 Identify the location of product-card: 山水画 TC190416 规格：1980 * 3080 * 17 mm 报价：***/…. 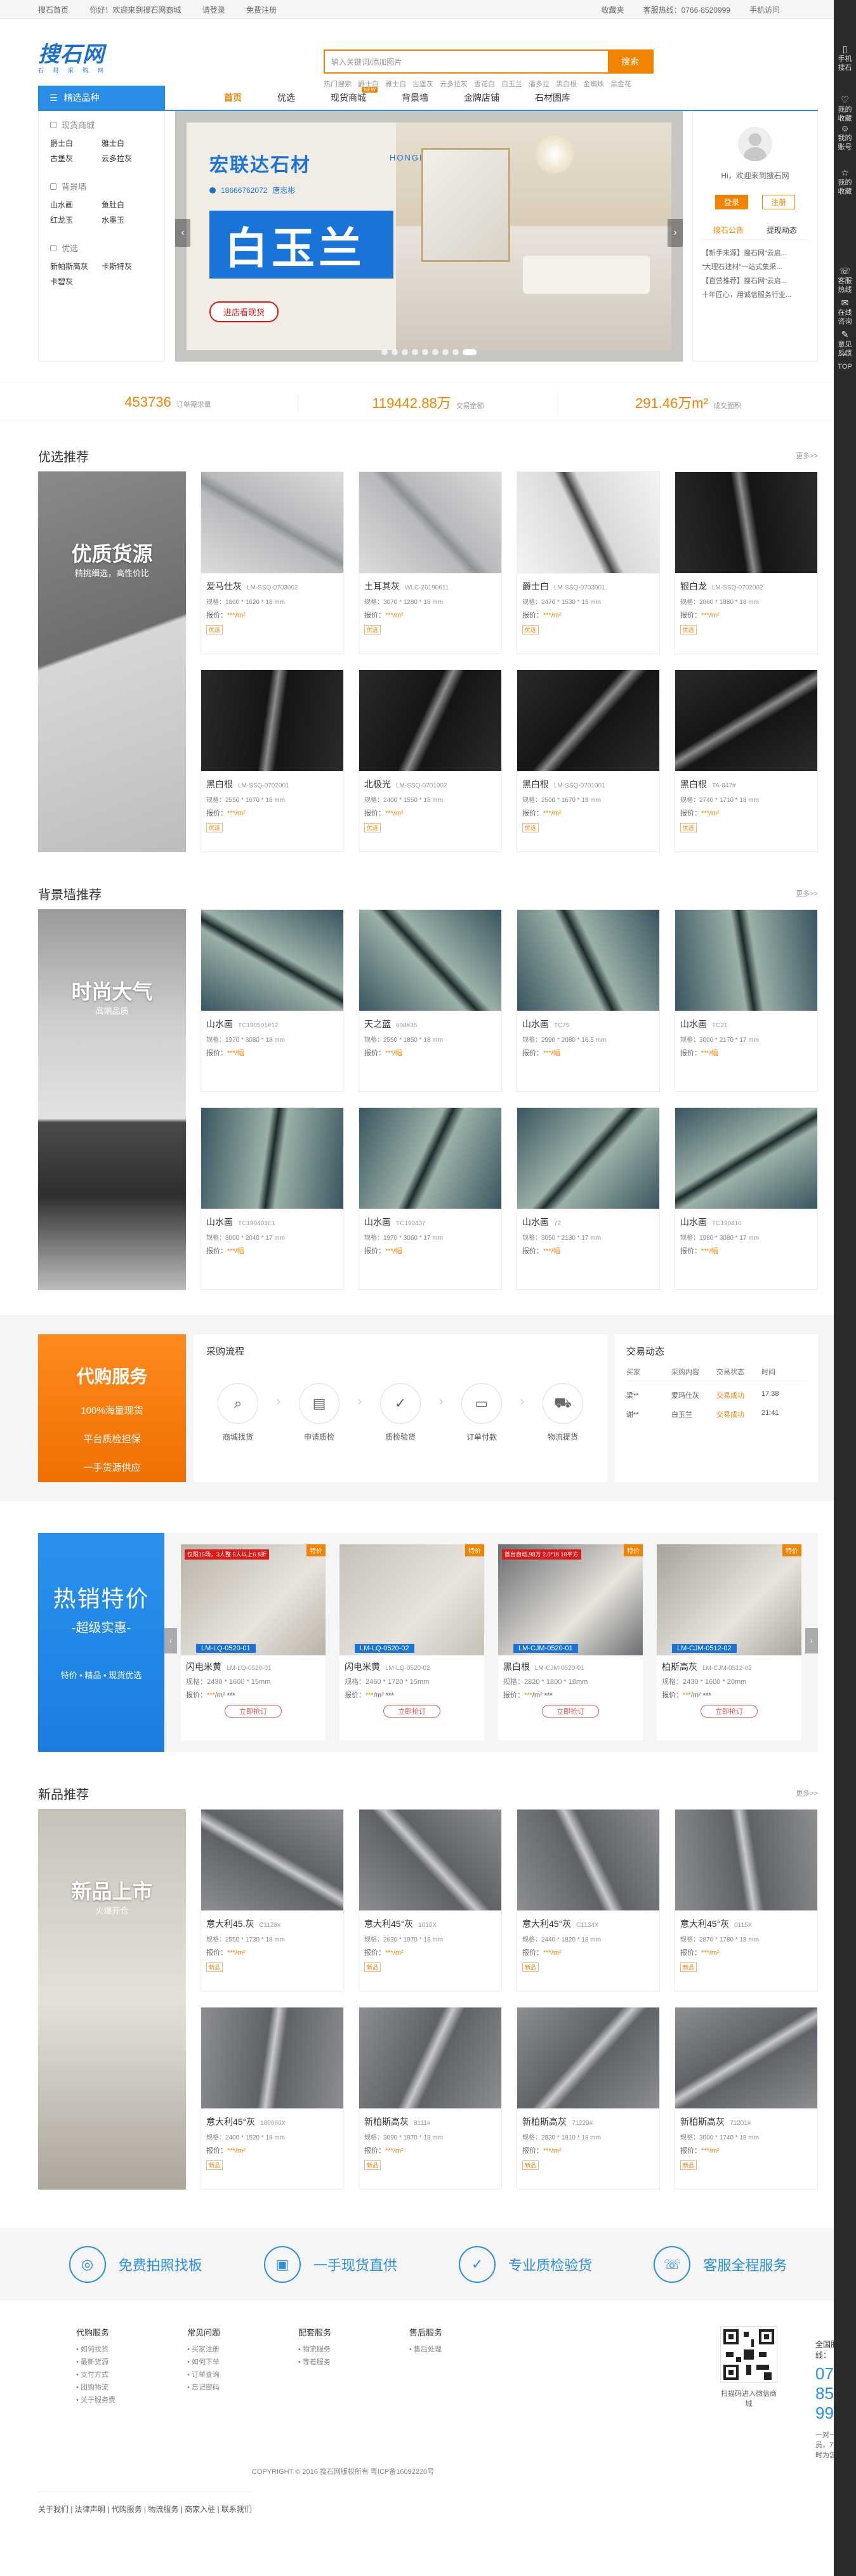
(746, 1198).